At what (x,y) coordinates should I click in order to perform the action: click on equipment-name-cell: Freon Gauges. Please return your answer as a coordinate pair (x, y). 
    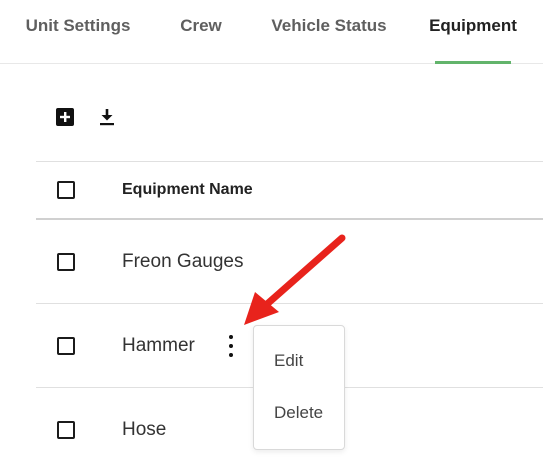
    Looking at the image, I should click on (183, 261).